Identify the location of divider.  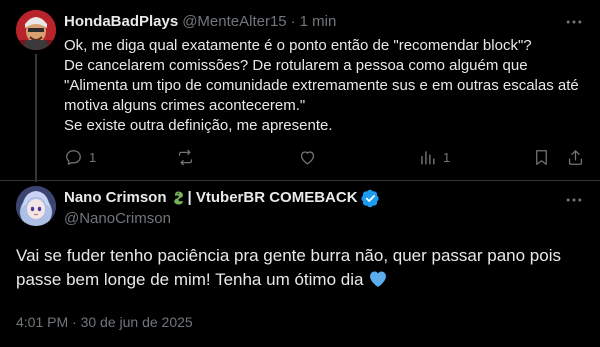
(300, 180).